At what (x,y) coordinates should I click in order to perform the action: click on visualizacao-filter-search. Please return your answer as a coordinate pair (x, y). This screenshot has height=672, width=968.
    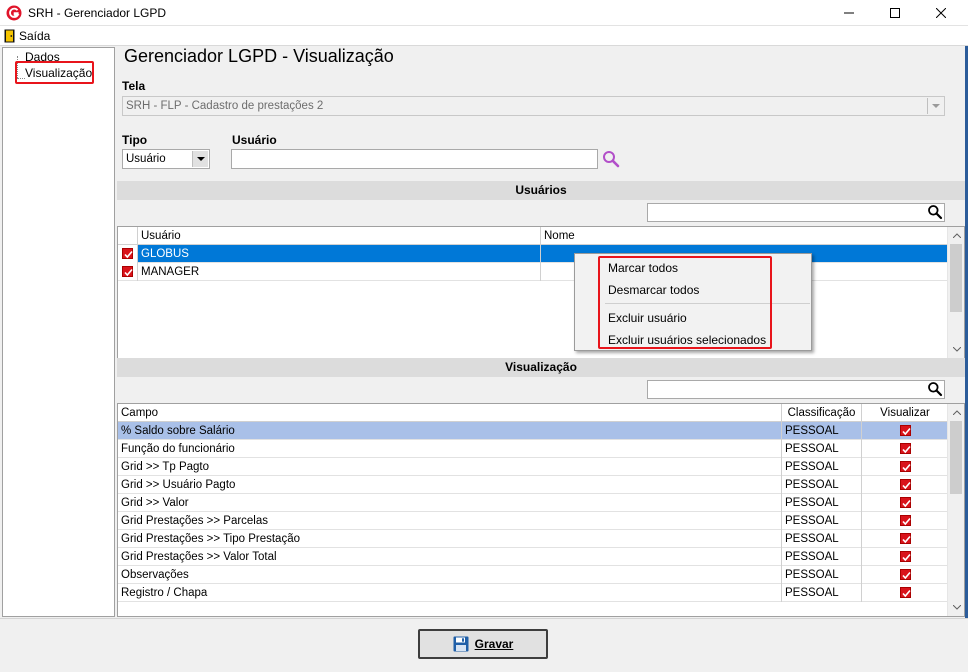
    Looking at the image, I should click on (935, 389).